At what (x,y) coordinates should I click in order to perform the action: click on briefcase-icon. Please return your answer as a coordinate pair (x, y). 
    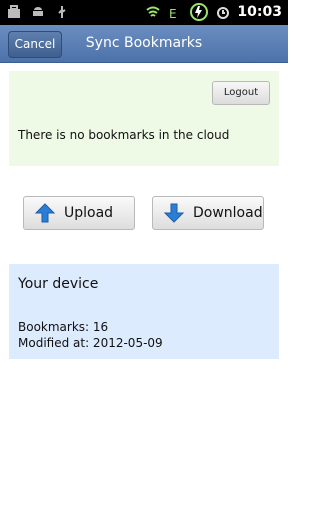
    Looking at the image, I should click on (14, 12).